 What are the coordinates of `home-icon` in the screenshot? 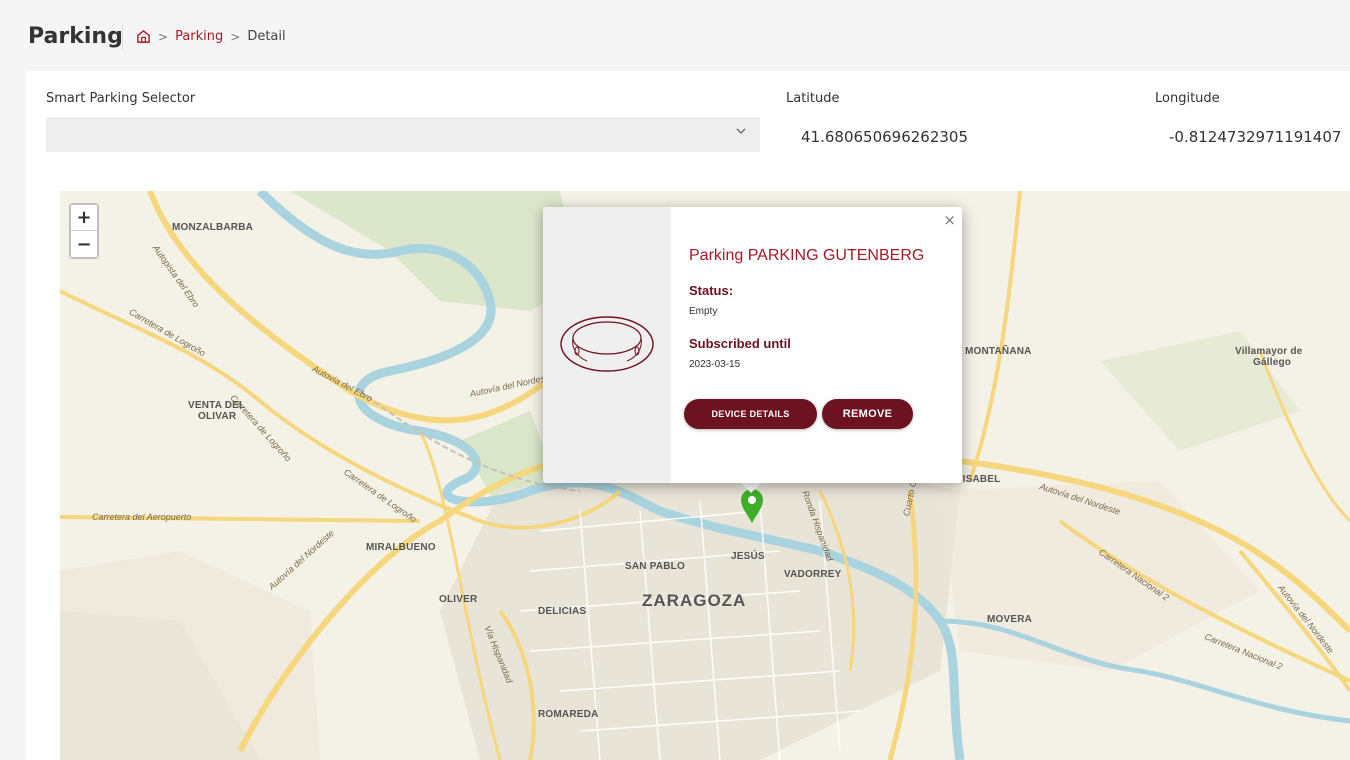 It's located at (143, 36).